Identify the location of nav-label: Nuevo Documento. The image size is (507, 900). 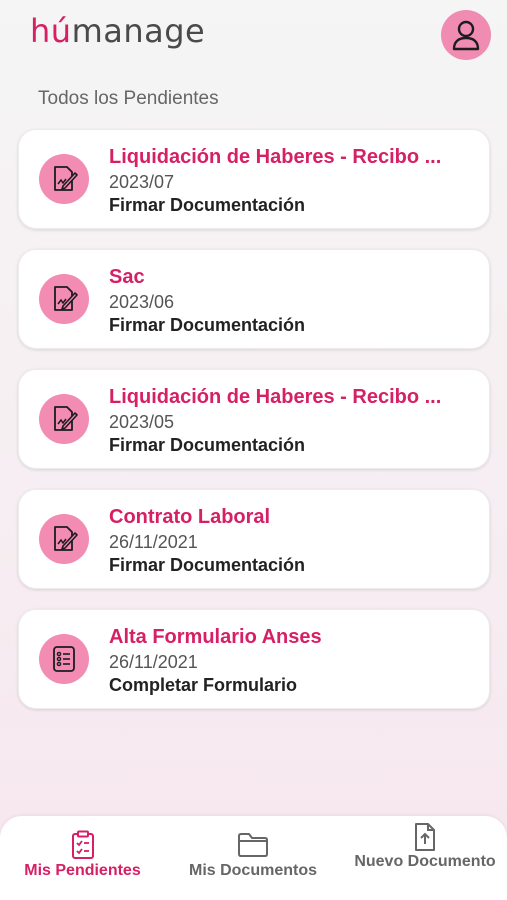
(425, 861).